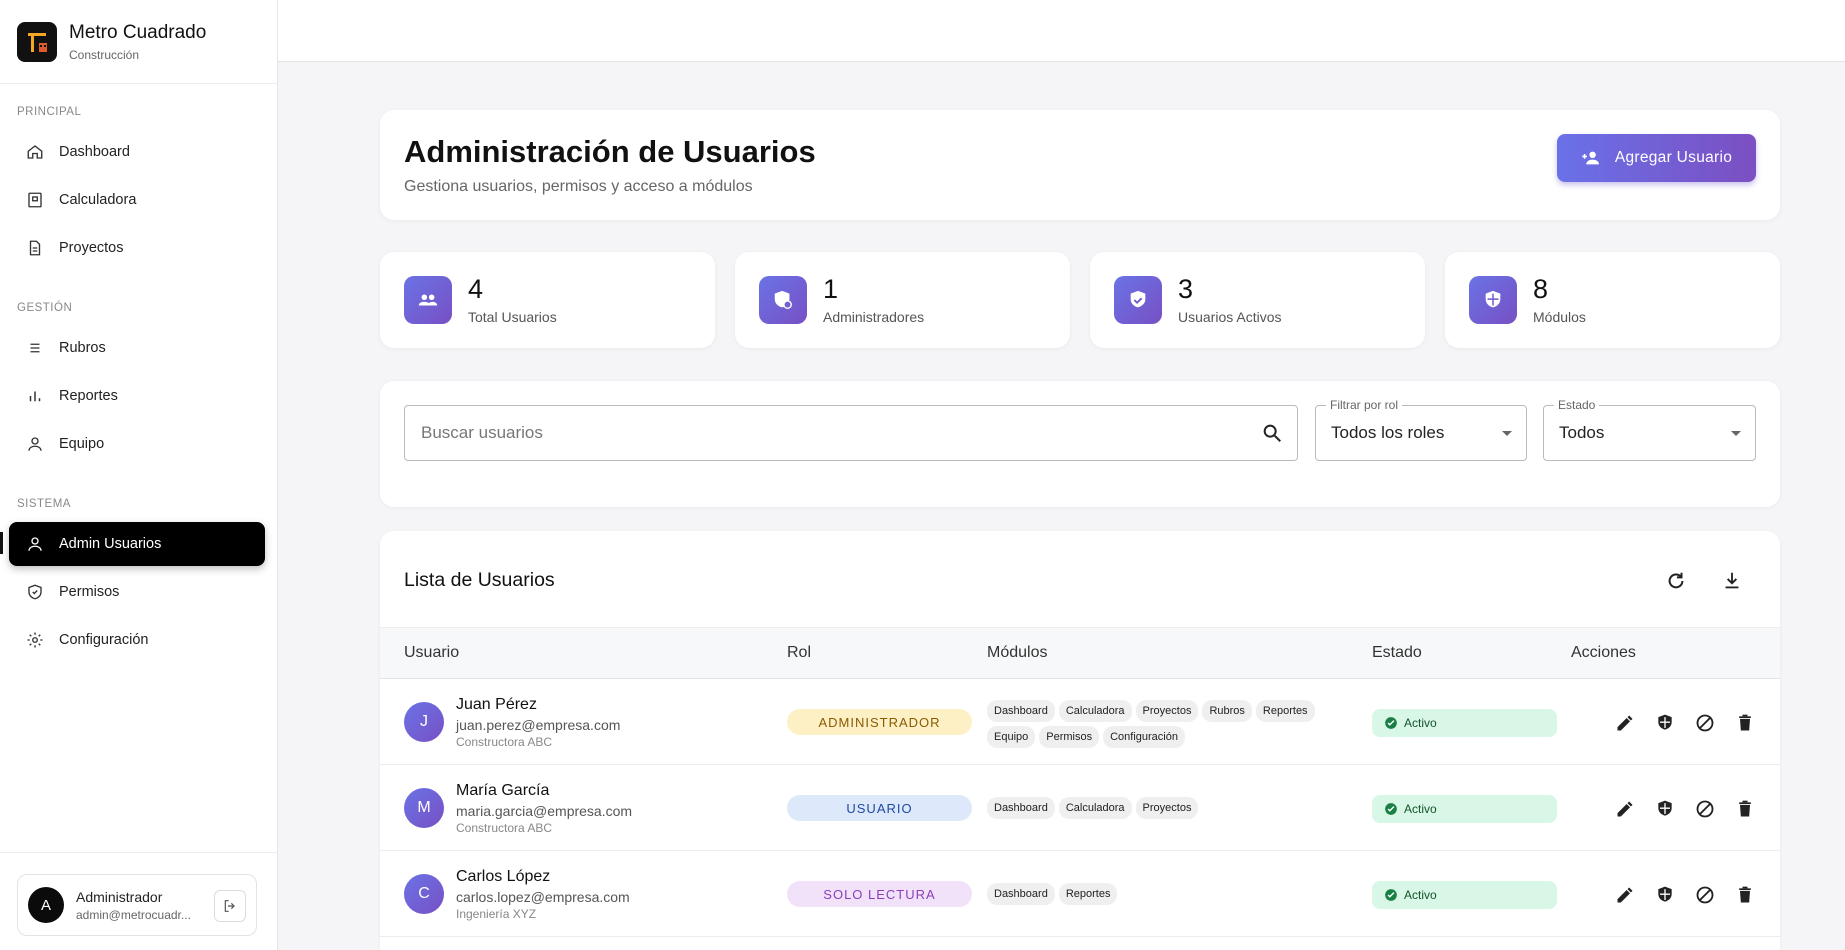 Image resolution: width=1845 pixels, height=950 pixels. I want to click on module-chips: Dashboard Calculadora Proyectos, so click(1157, 808).